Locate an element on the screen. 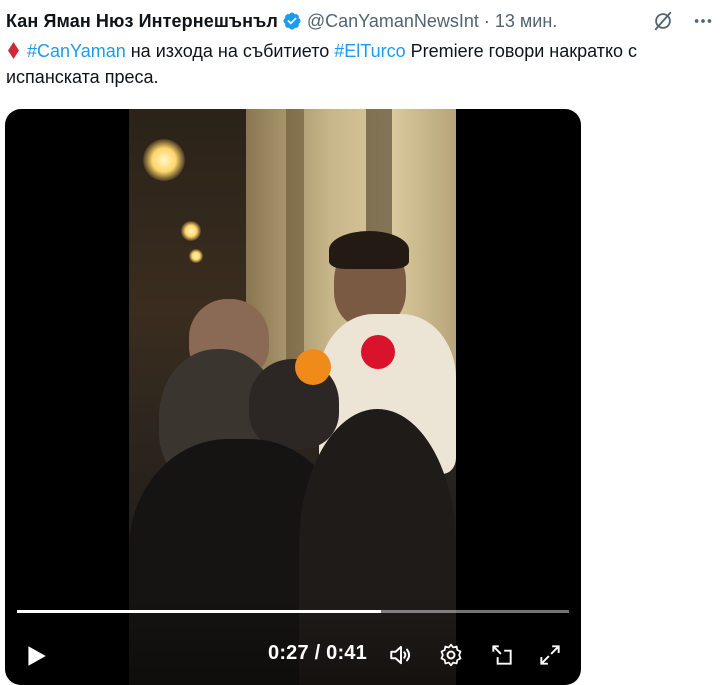 The image size is (720, 685). dock-icon is located at coordinates (502, 655).